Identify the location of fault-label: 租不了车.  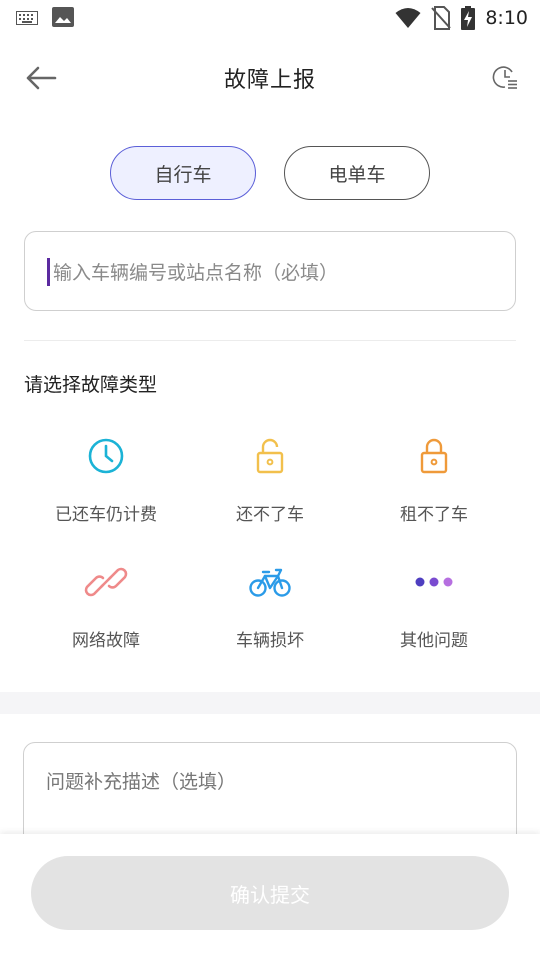
(434, 515).